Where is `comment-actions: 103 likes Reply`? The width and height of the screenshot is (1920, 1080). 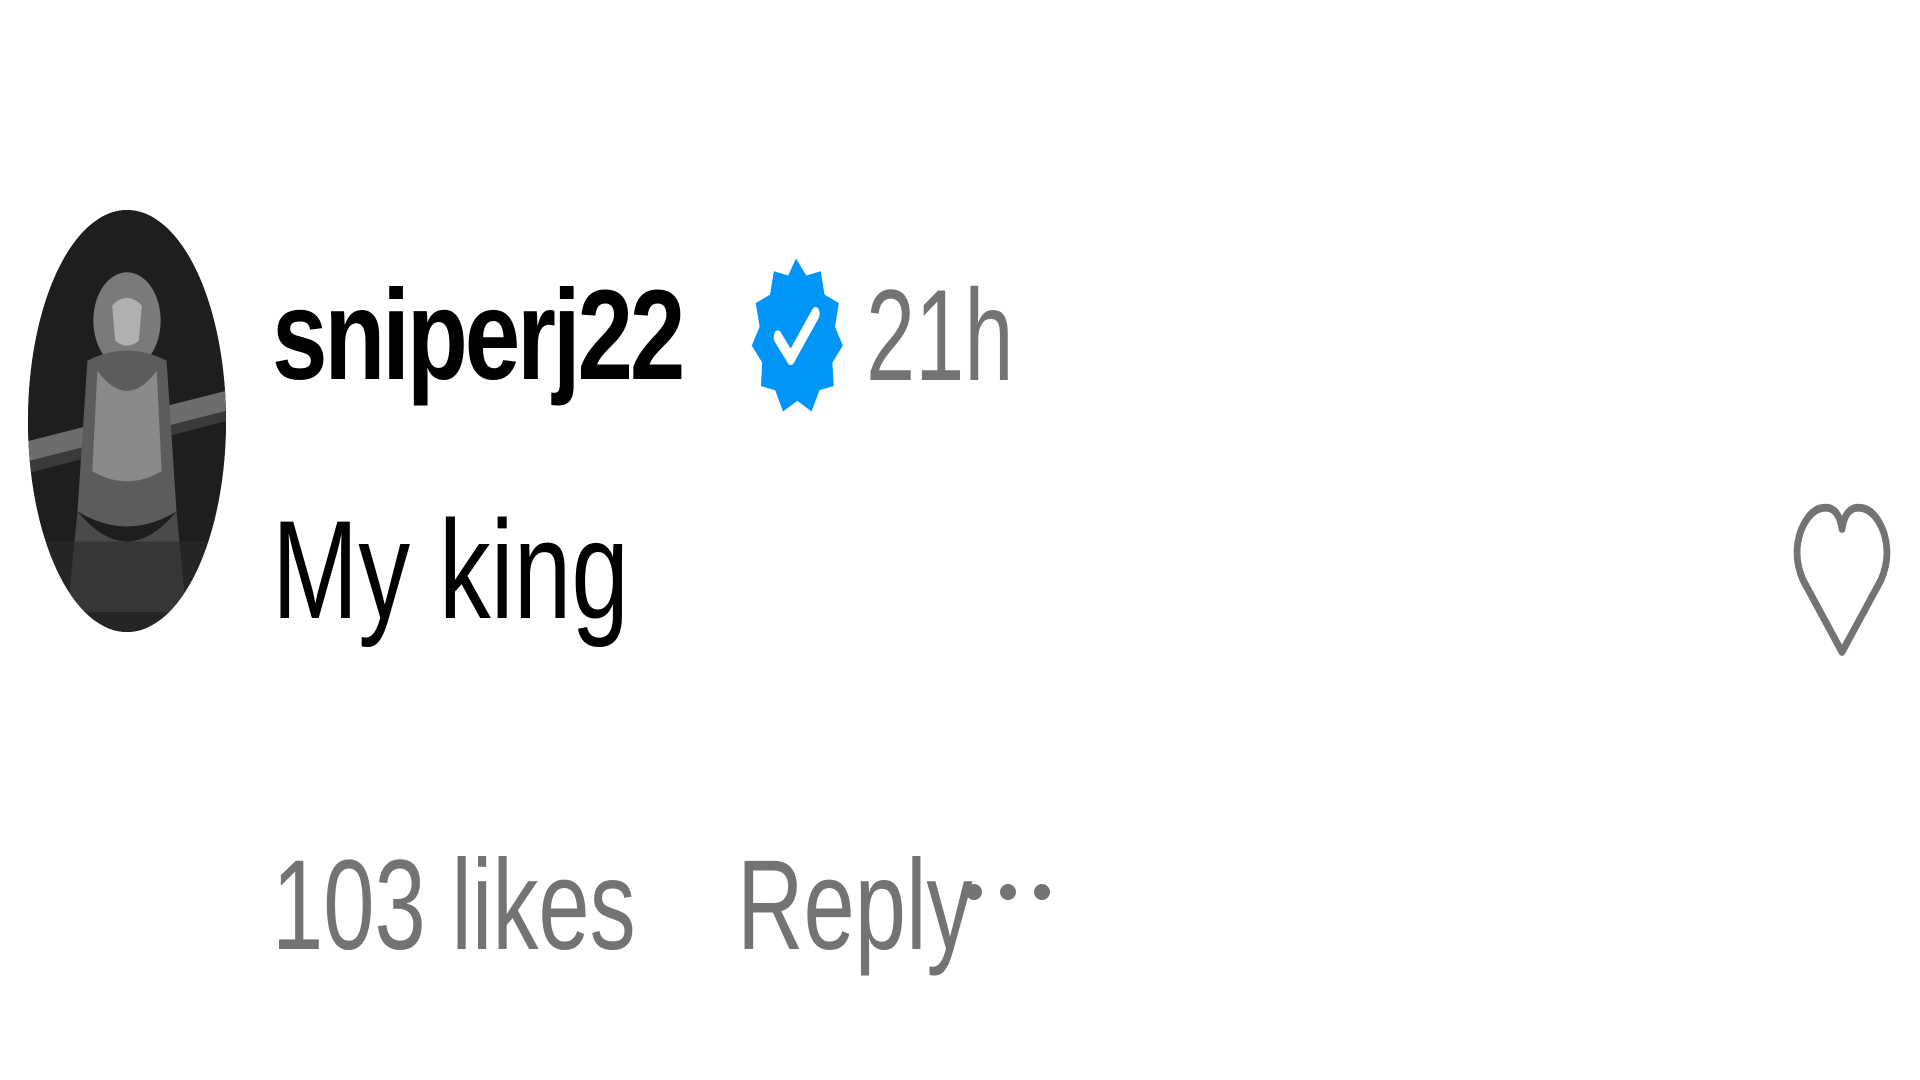
comment-actions: 103 likes Reply is located at coordinates (668, 905).